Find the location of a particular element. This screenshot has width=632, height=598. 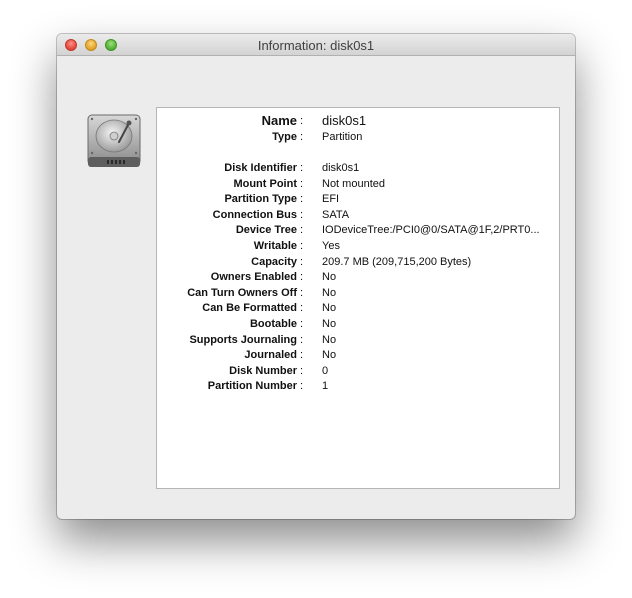

info-value: 1 is located at coordinates (325, 386).